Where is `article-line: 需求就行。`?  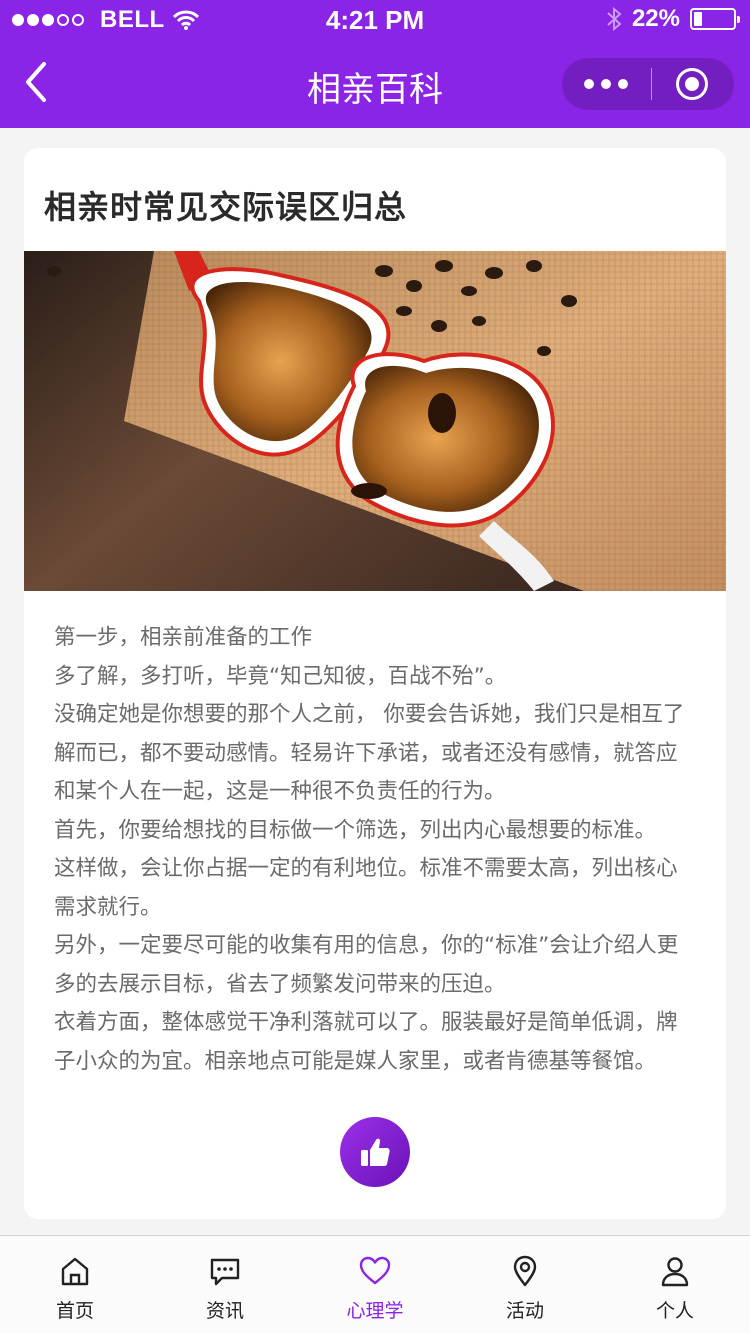 article-line: 需求就行。 is located at coordinates (108, 907).